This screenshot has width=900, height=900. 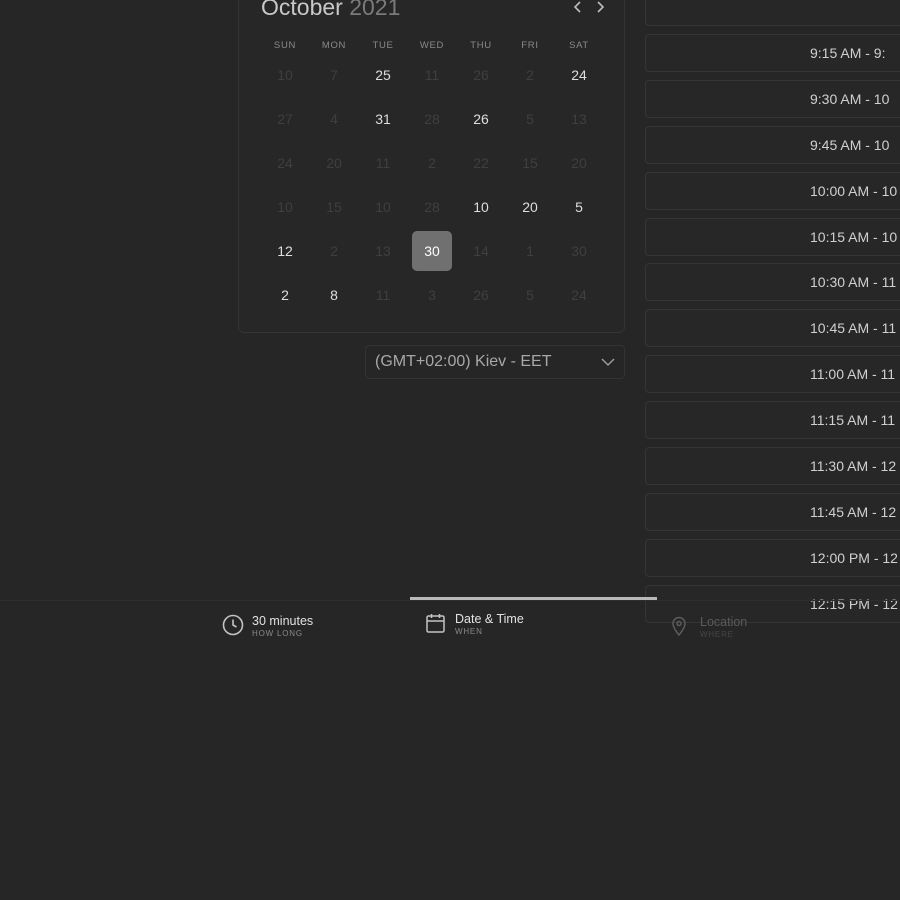 What do you see at coordinates (579, 251) in the screenshot?
I see `day-cell: 30` at bounding box center [579, 251].